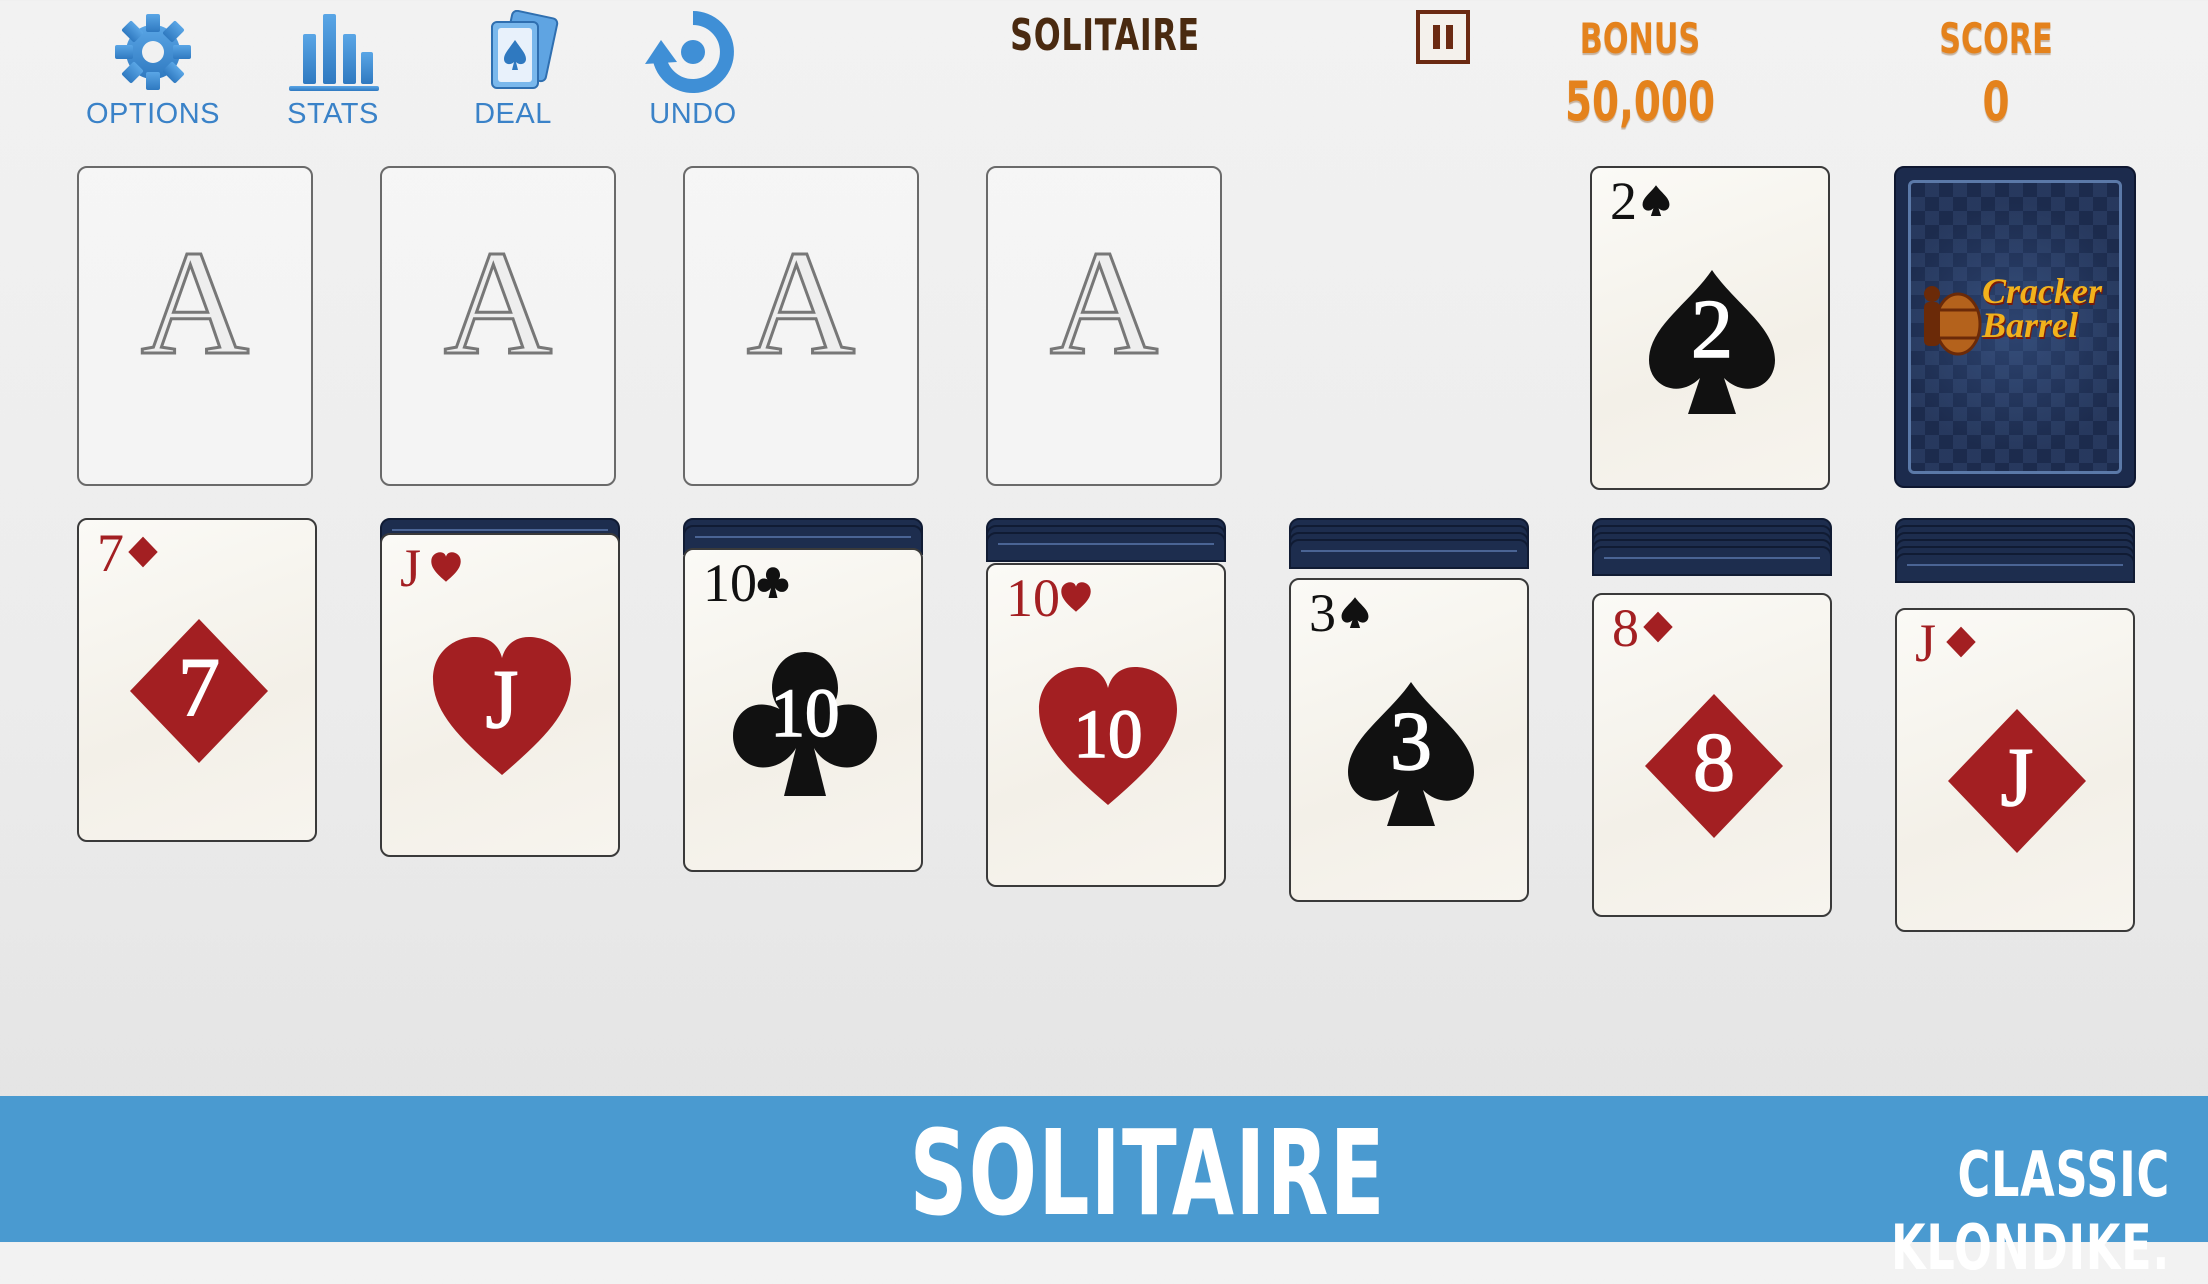 This screenshot has width=2208, height=1284. What do you see at coordinates (1322, 613) in the screenshot?
I see `card-rank: 3` at bounding box center [1322, 613].